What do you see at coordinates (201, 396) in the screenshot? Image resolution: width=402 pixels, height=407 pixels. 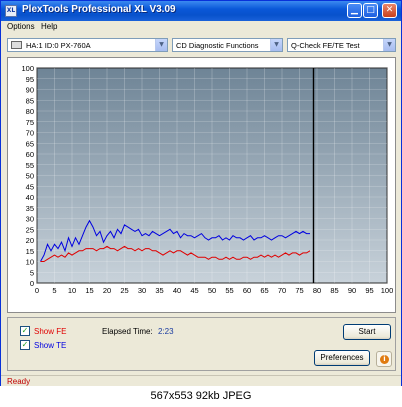 I see `image-caption: 567x553 92kb JPEG` at bounding box center [201, 396].